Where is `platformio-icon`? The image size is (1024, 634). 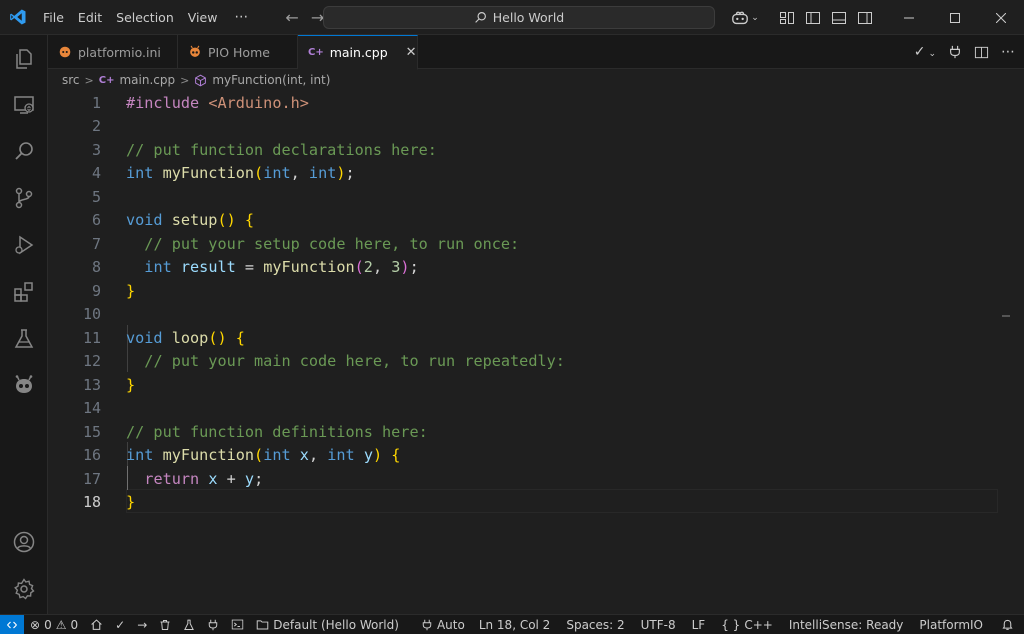 platformio-icon is located at coordinates (24, 386).